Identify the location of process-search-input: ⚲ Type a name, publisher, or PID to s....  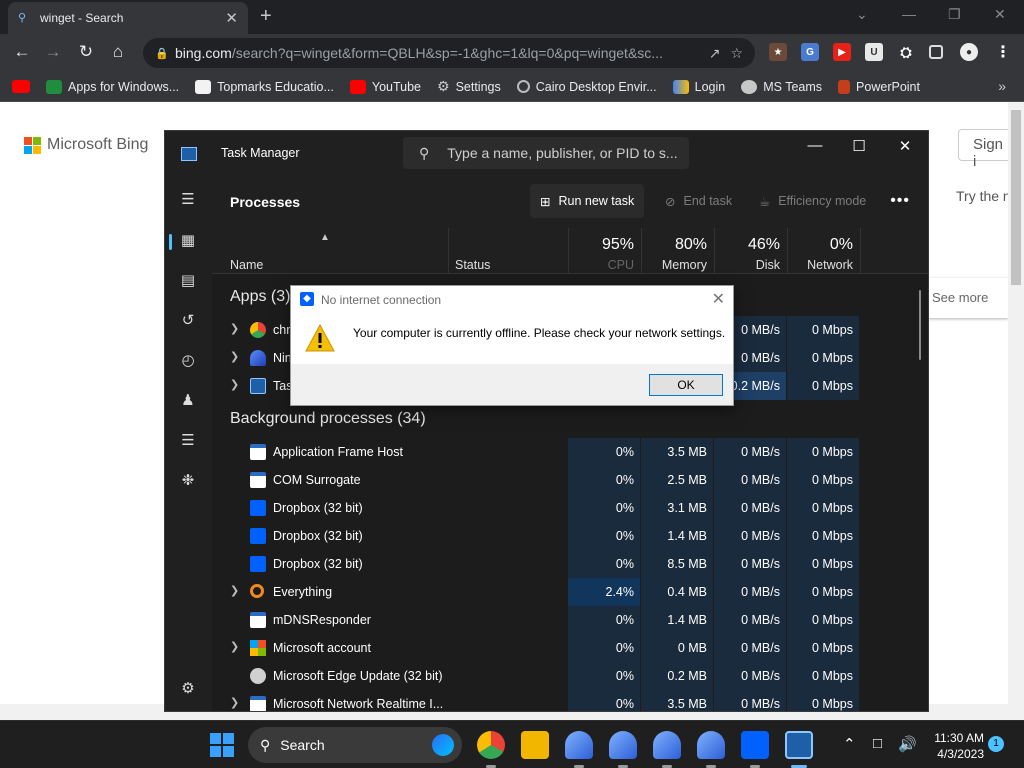
(546, 153).